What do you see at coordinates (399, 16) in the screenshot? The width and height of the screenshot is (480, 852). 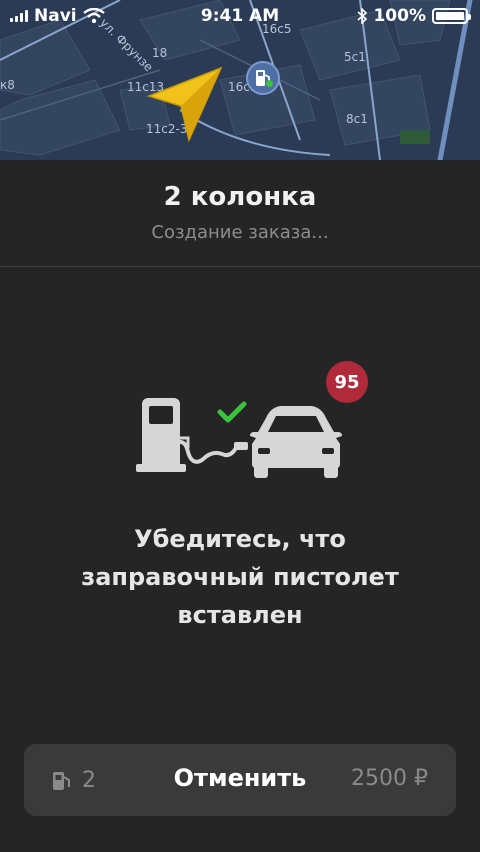 I see `battery-percent: 100%` at bounding box center [399, 16].